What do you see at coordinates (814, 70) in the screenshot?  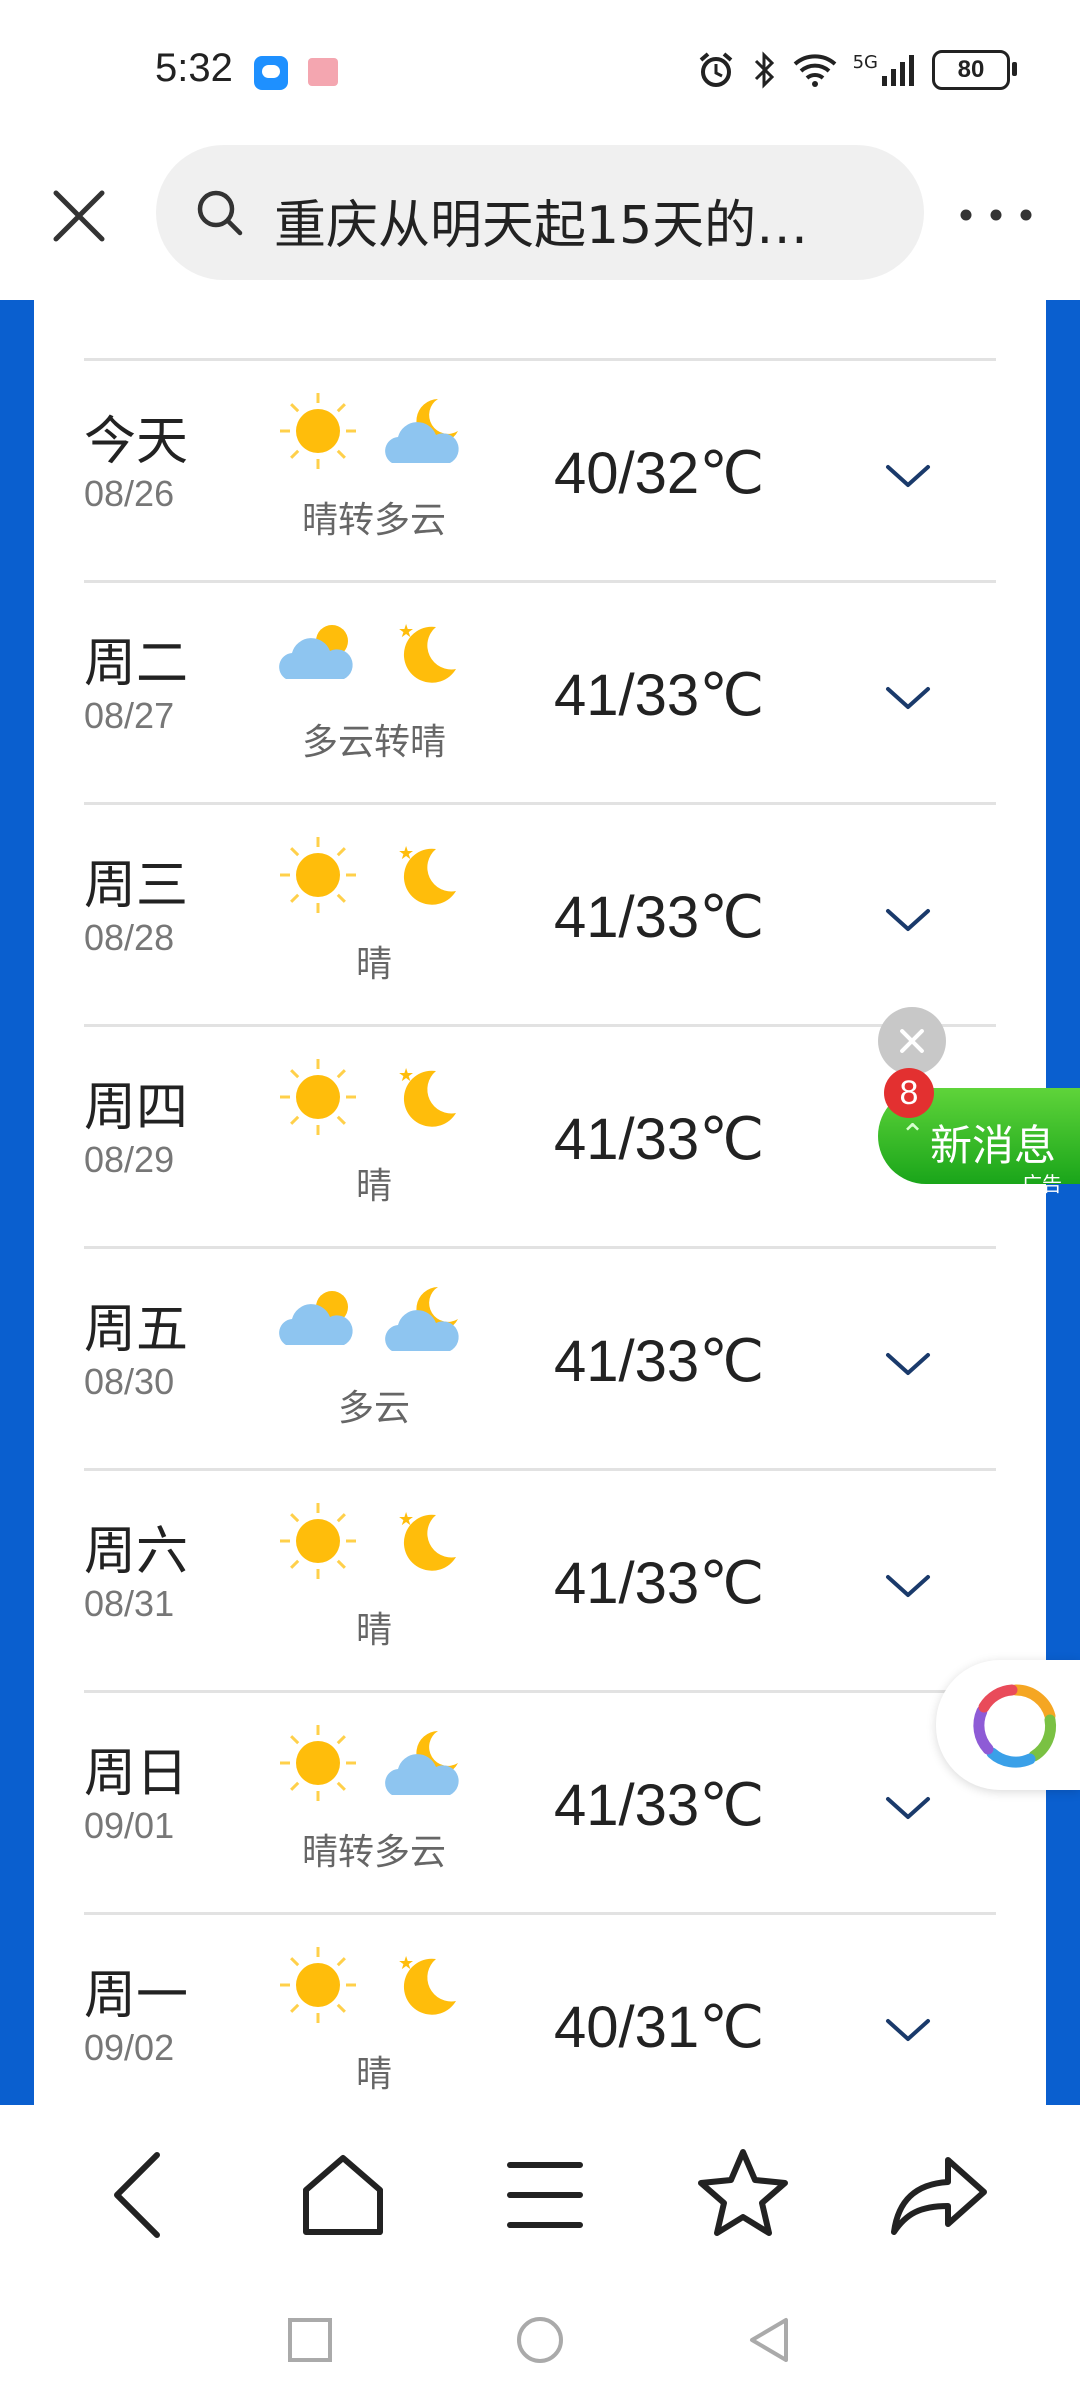 I see `wifi-icon` at bounding box center [814, 70].